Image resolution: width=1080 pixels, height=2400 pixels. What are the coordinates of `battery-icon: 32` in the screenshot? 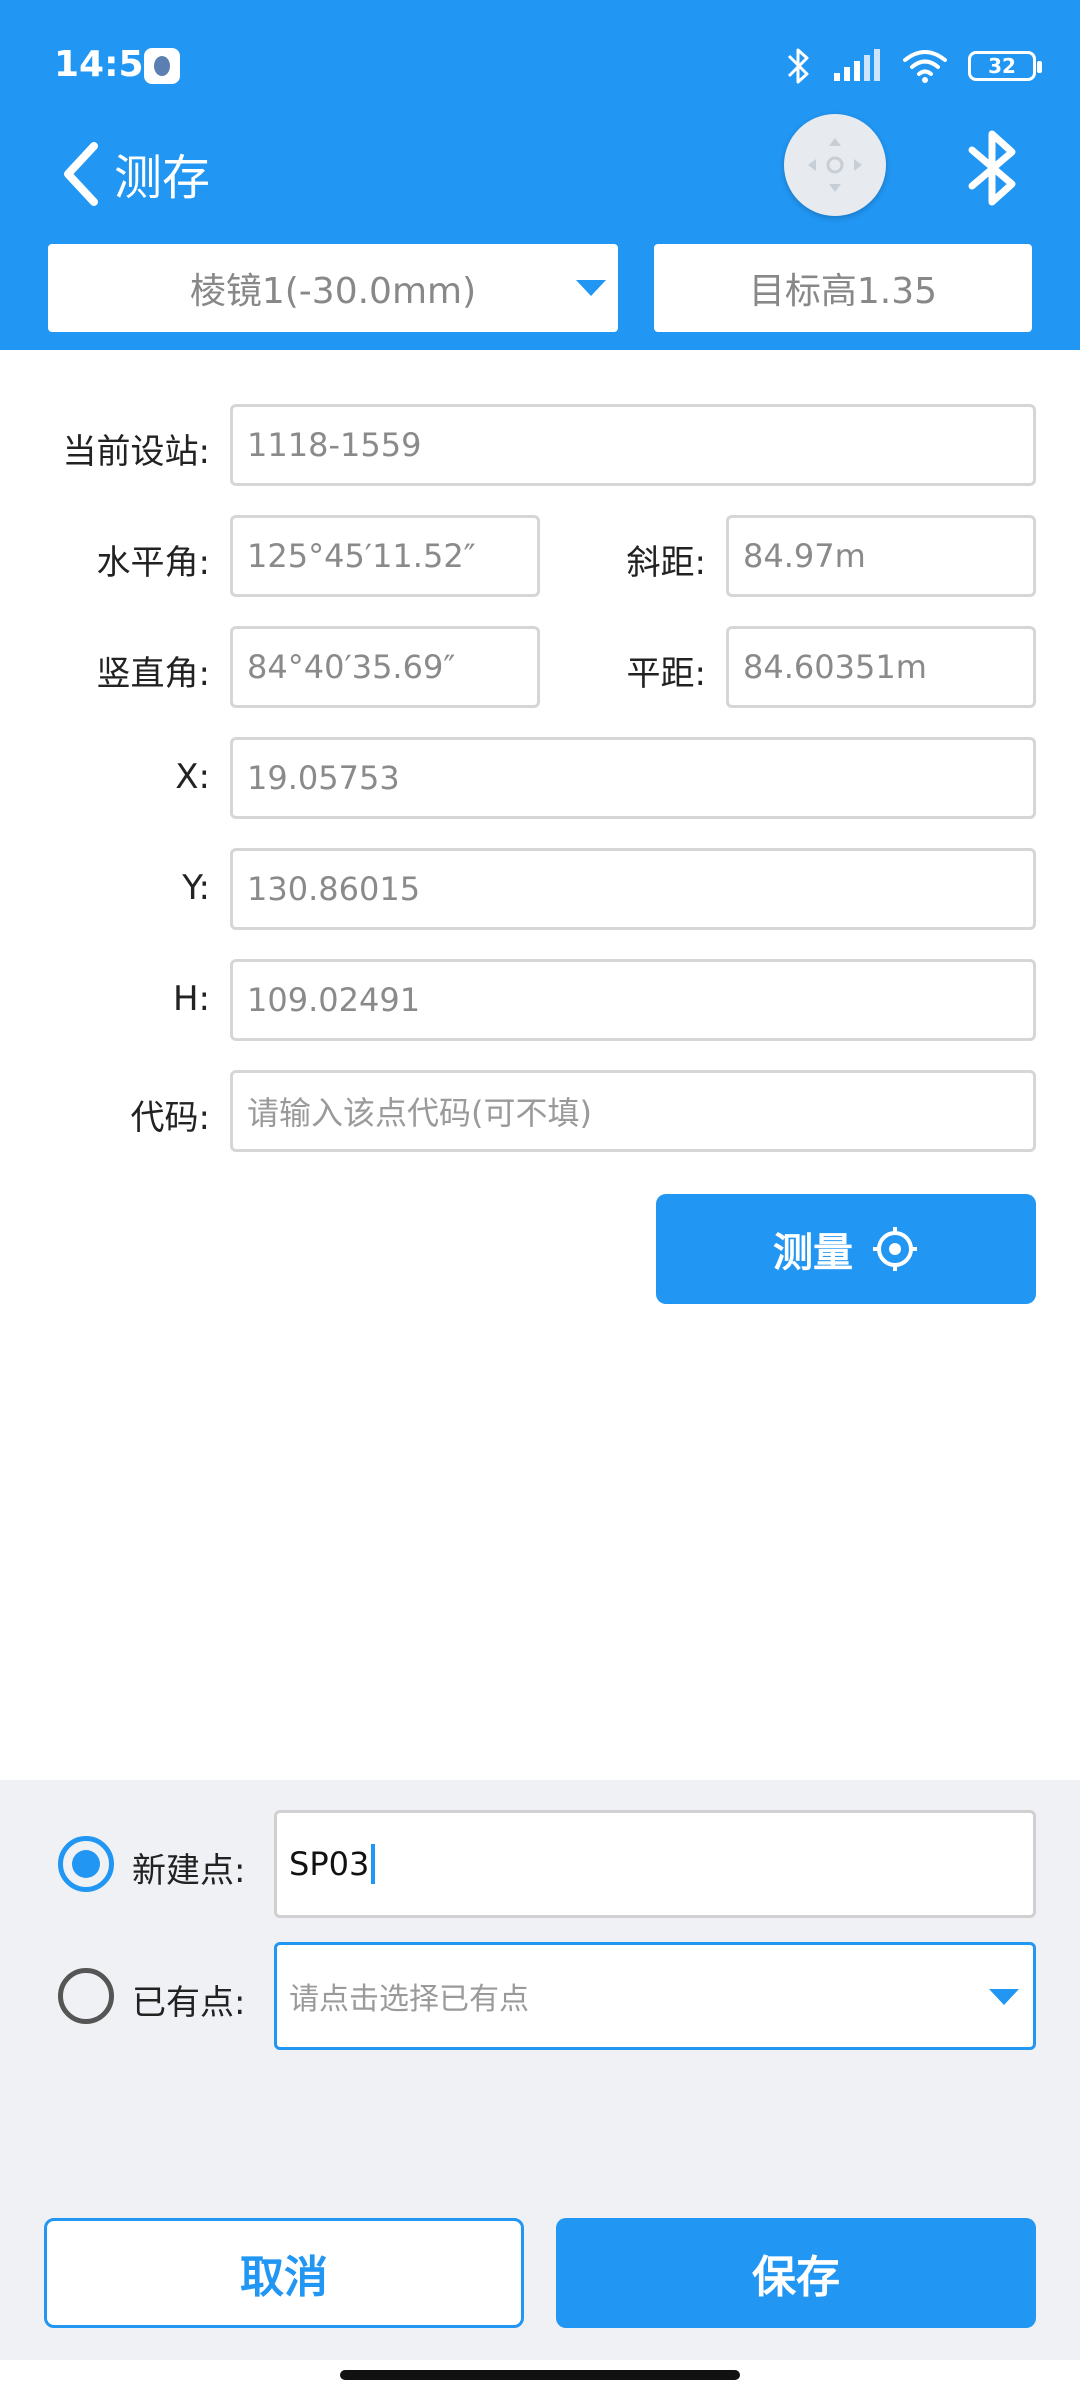 It's located at (1005, 66).